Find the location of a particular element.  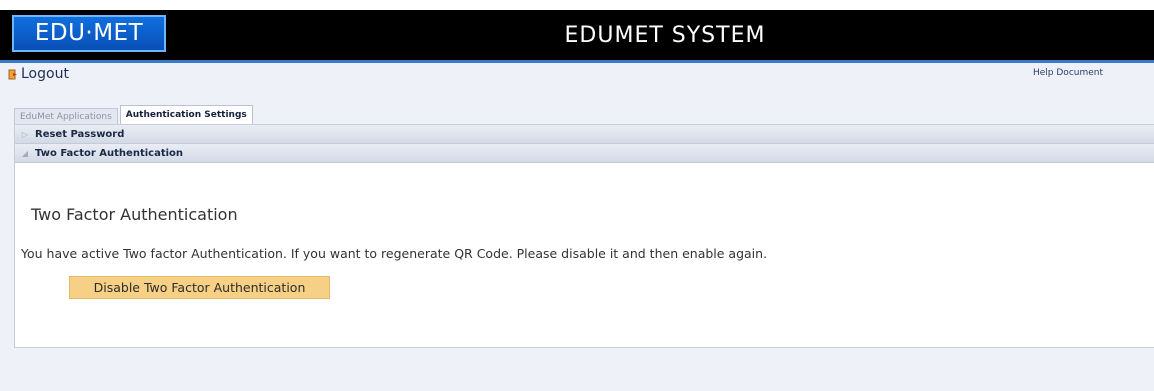

tab-edumet-applications: EduMet Applications is located at coordinates (66, 116).